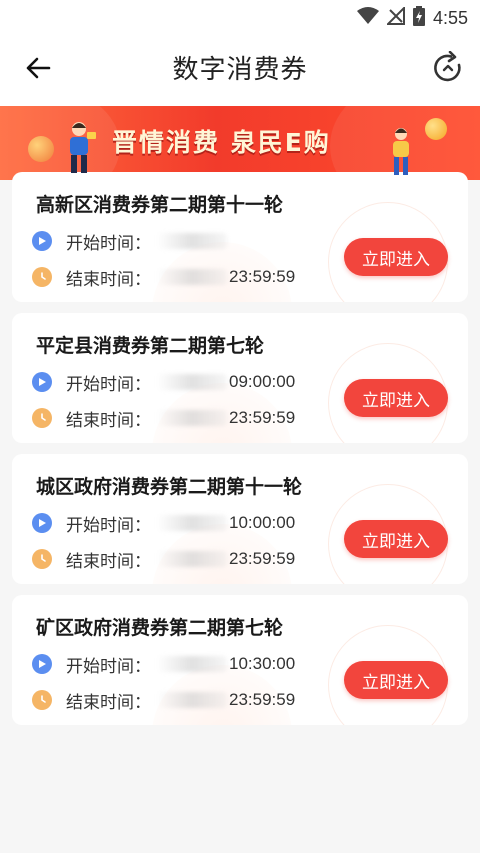 The image size is (480, 853). I want to click on shopper-figure-right, so click(401, 152).